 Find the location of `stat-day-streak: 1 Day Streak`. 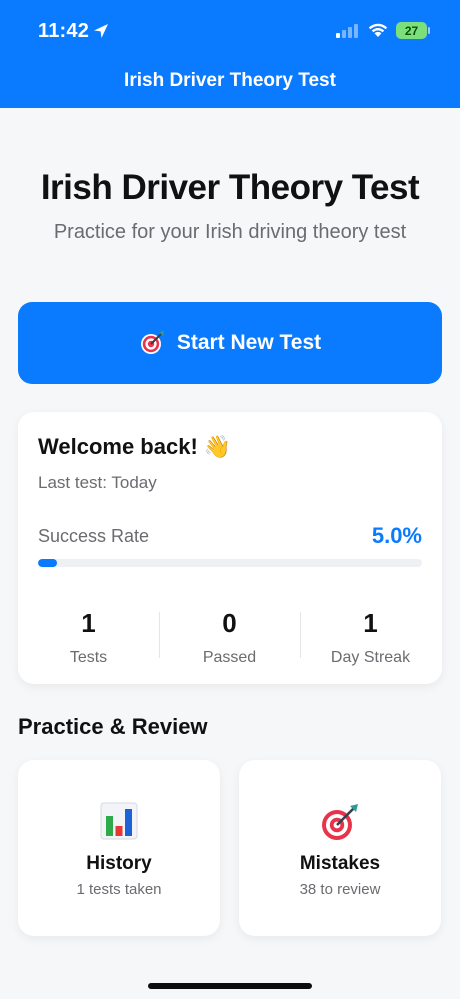

stat-day-streak: 1 Day Streak is located at coordinates (370, 637).